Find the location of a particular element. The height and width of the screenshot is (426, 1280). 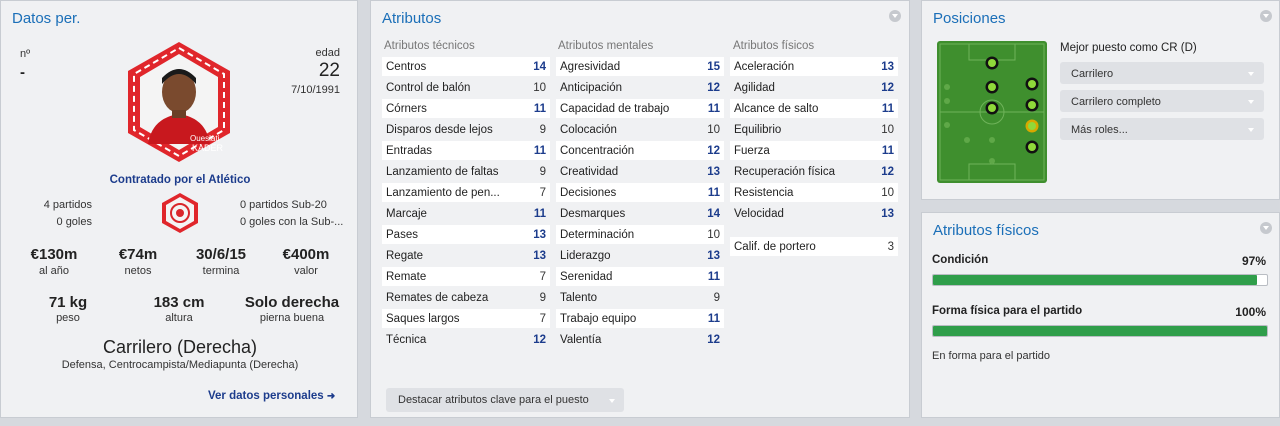

attribute-row: Aceleración 13 is located at coordinates (814, 66).